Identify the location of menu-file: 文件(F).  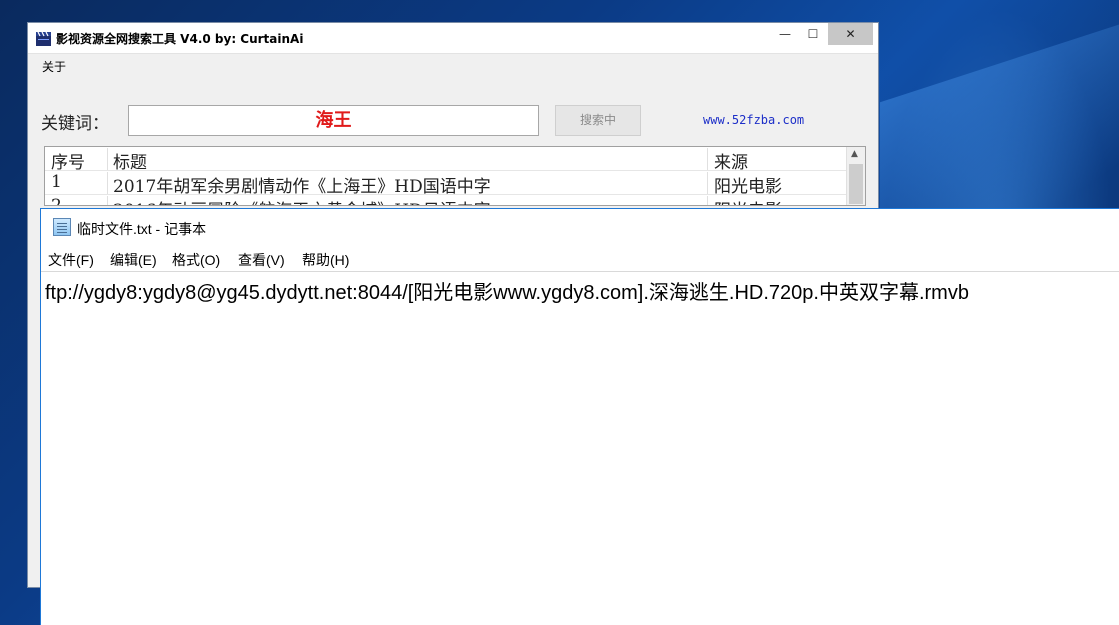
(71, 260).